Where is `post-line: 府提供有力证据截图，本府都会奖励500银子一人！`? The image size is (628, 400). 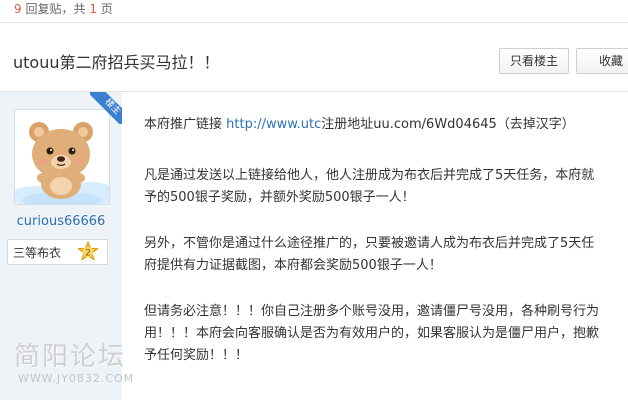 post-line: 府提供有力证据截图，本府都会奖励500银子一人！ is located at coordinates (293, 265).